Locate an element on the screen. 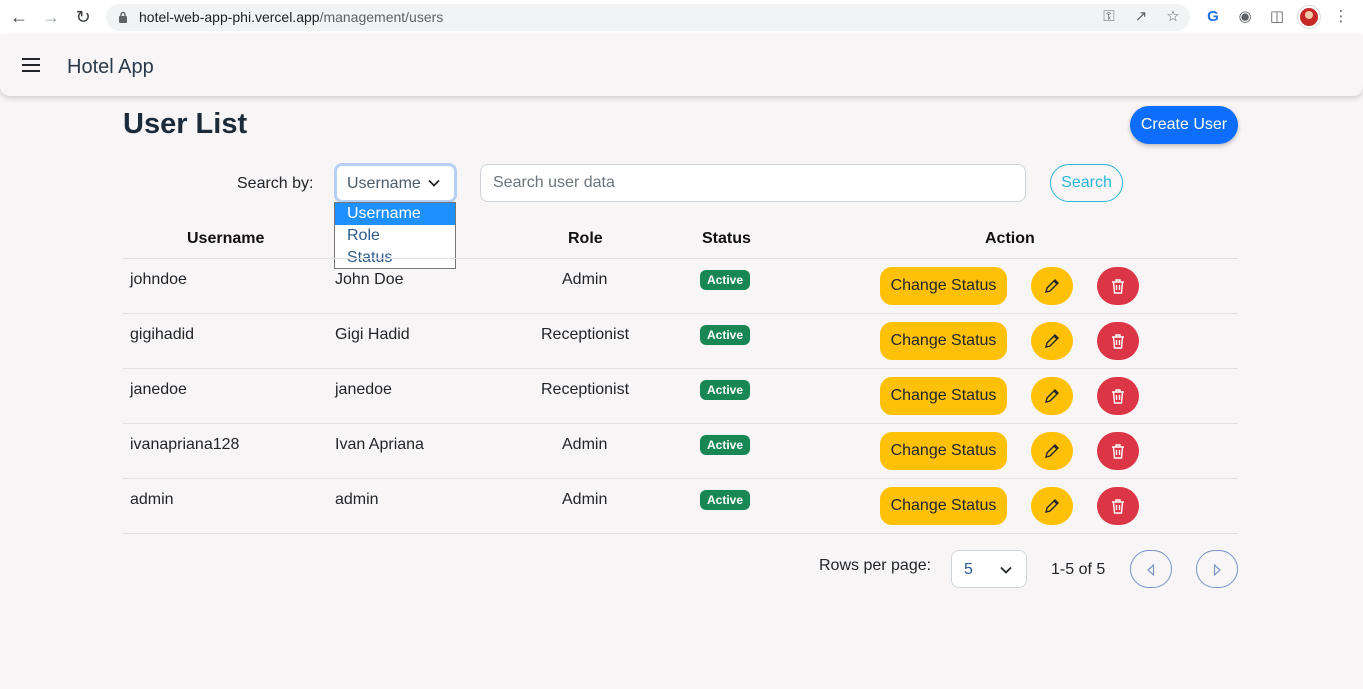 The height and width of the screenshot is (689, 1363). search-button: Search is located at coordinates (1086, 183).